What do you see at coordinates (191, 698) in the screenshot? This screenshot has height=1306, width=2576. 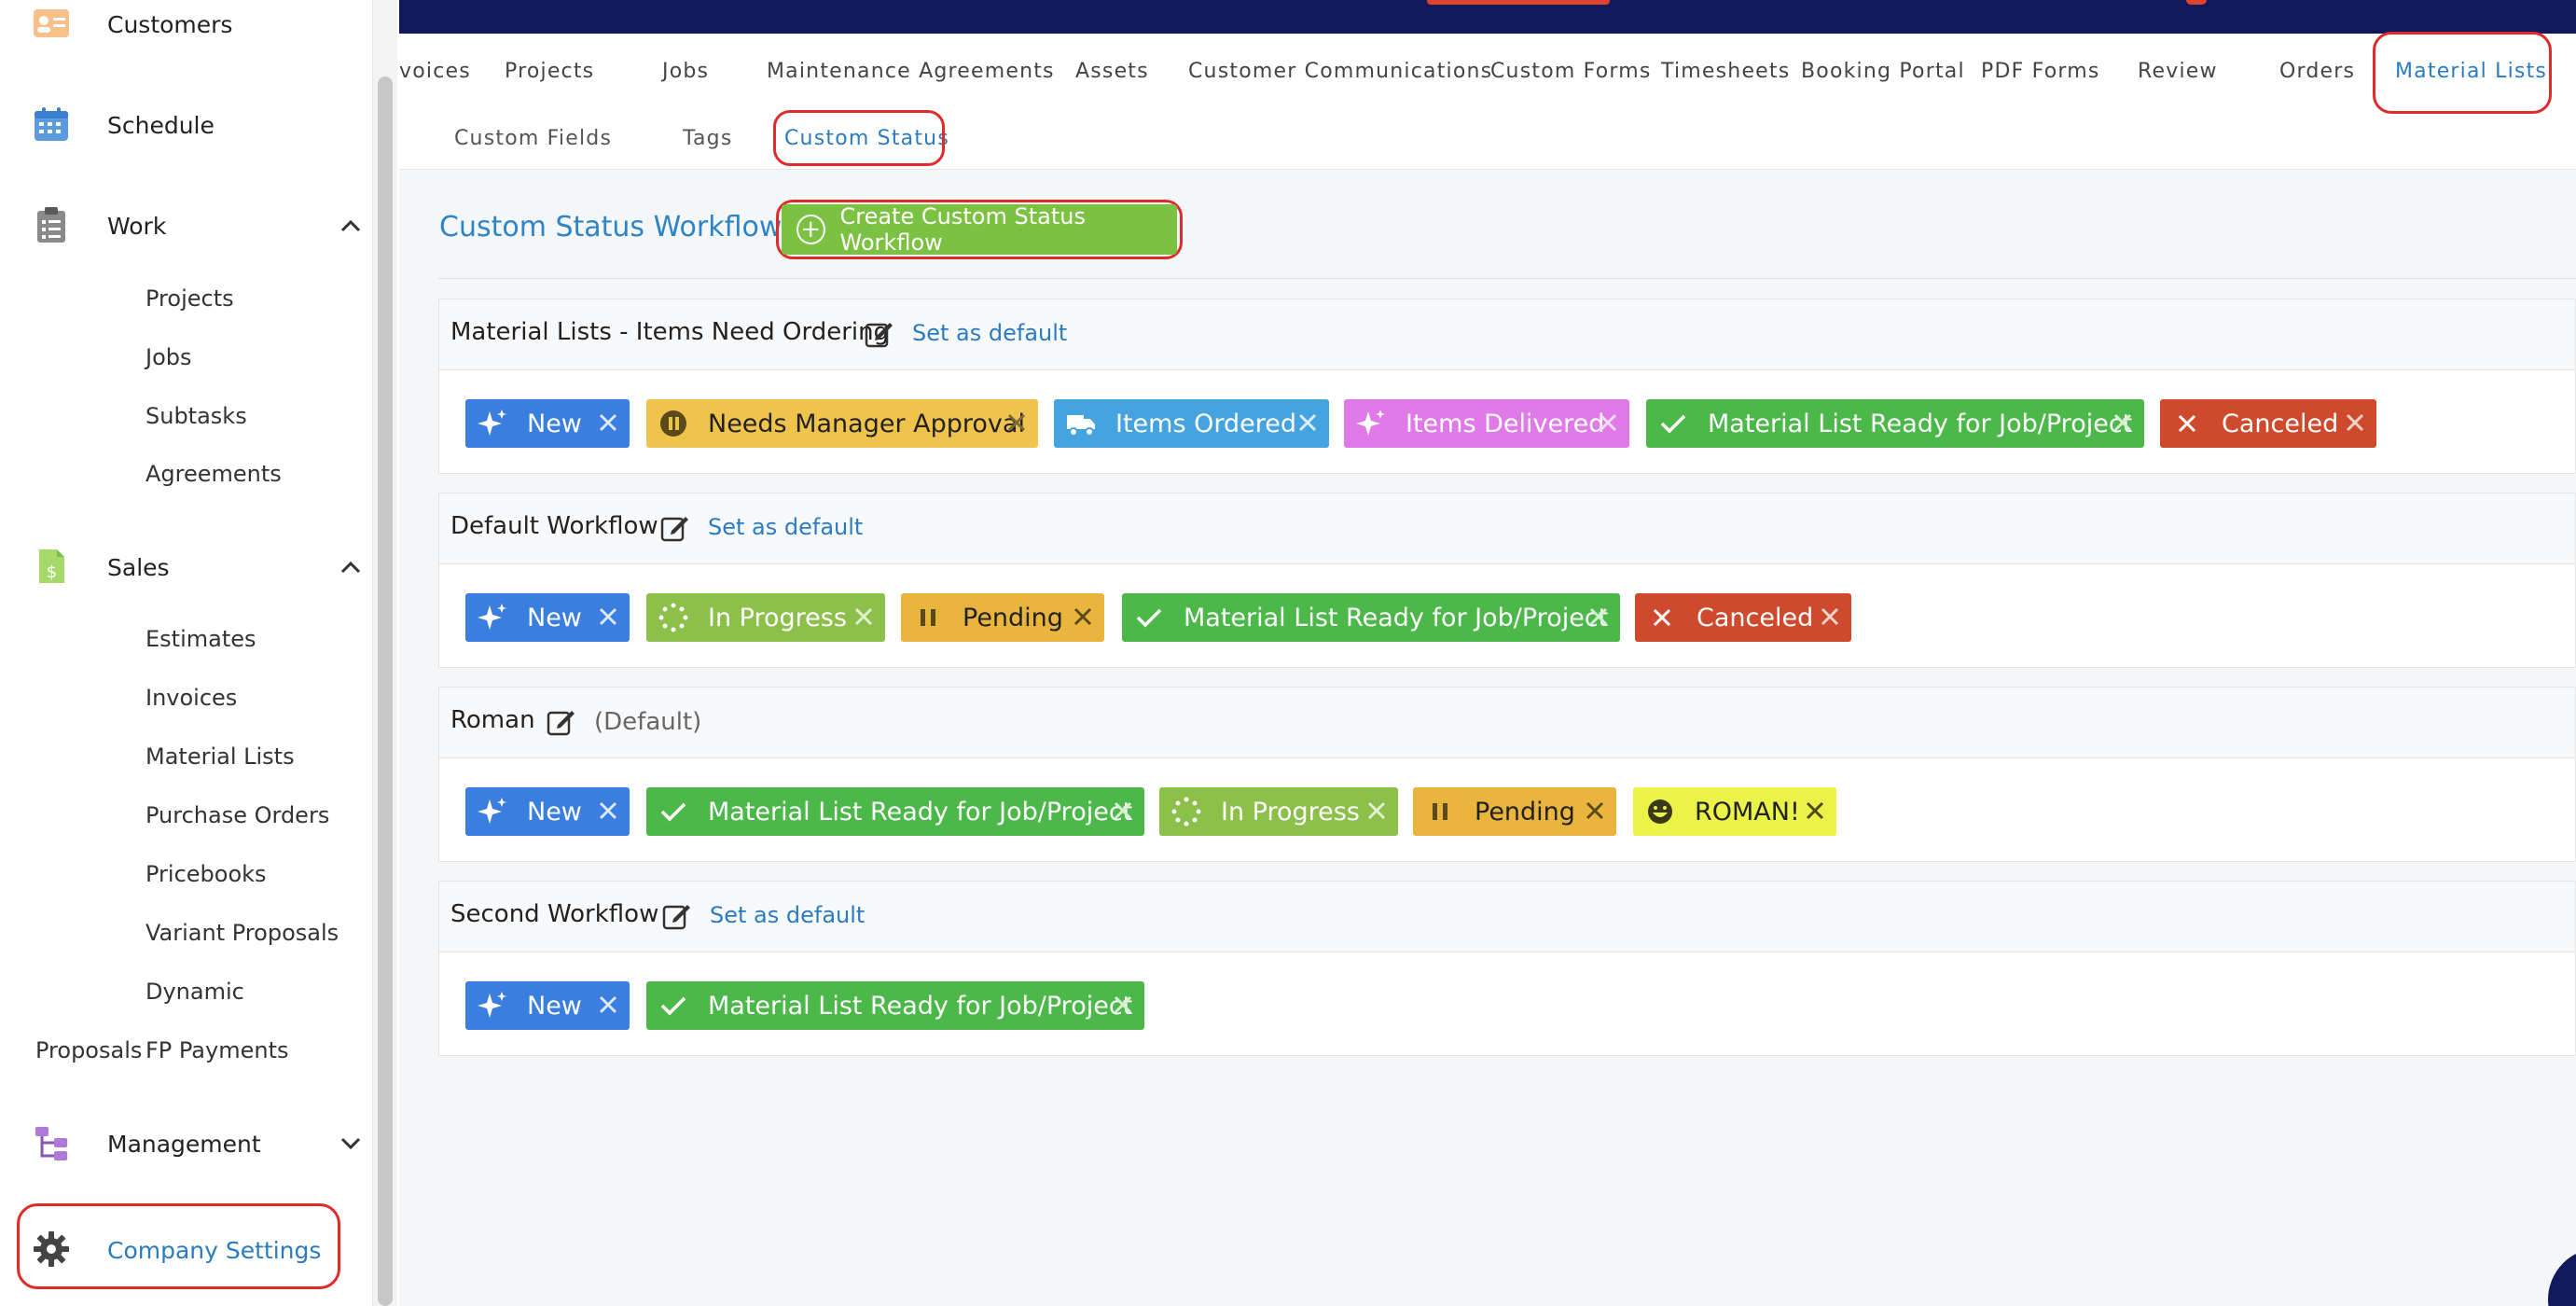 I see `sidebar-item-invoices: Invoices` at bounding box center [191, 698].